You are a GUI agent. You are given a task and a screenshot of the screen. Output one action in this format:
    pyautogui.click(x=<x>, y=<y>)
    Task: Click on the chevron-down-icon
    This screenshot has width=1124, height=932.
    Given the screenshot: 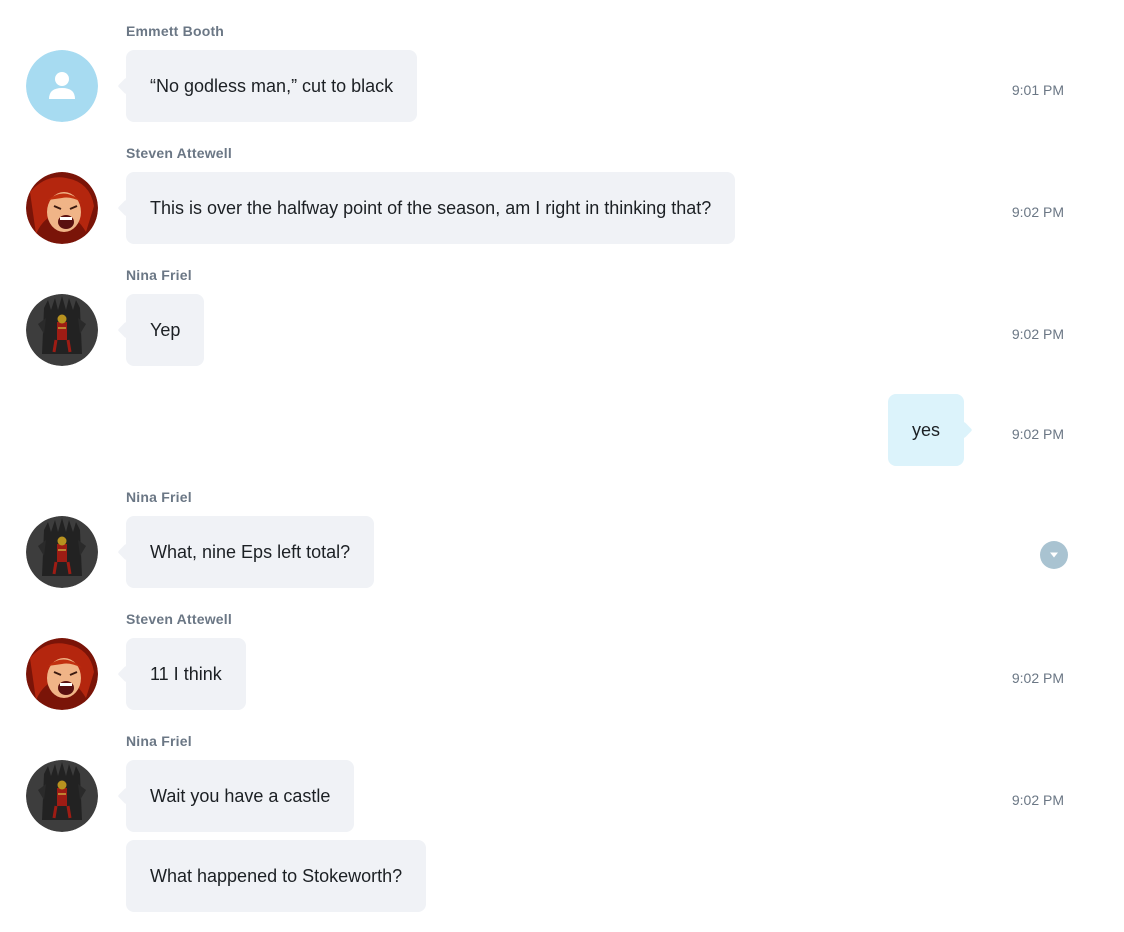 What is the action you would take?
    pyautogui.click(x=1054, y=555)
    